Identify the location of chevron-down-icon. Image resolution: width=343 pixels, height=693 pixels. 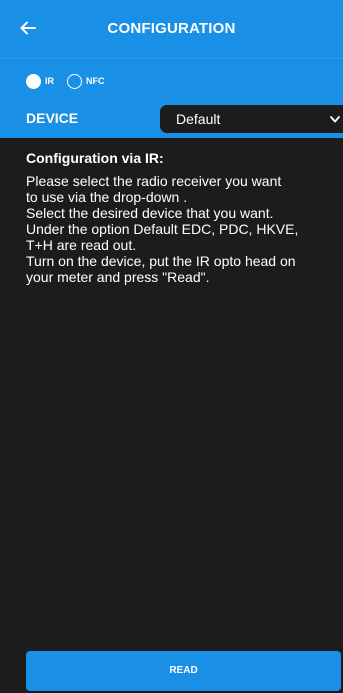
(335, 119).